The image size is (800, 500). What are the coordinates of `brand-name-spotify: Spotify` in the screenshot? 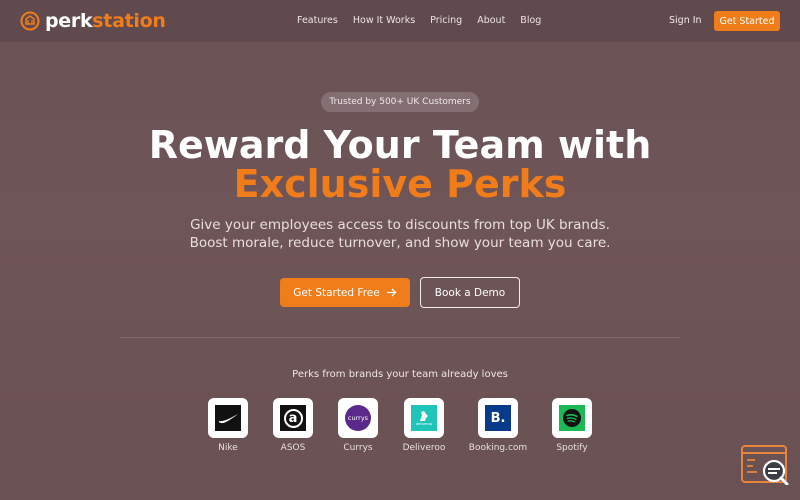 It's located at (572, 448).